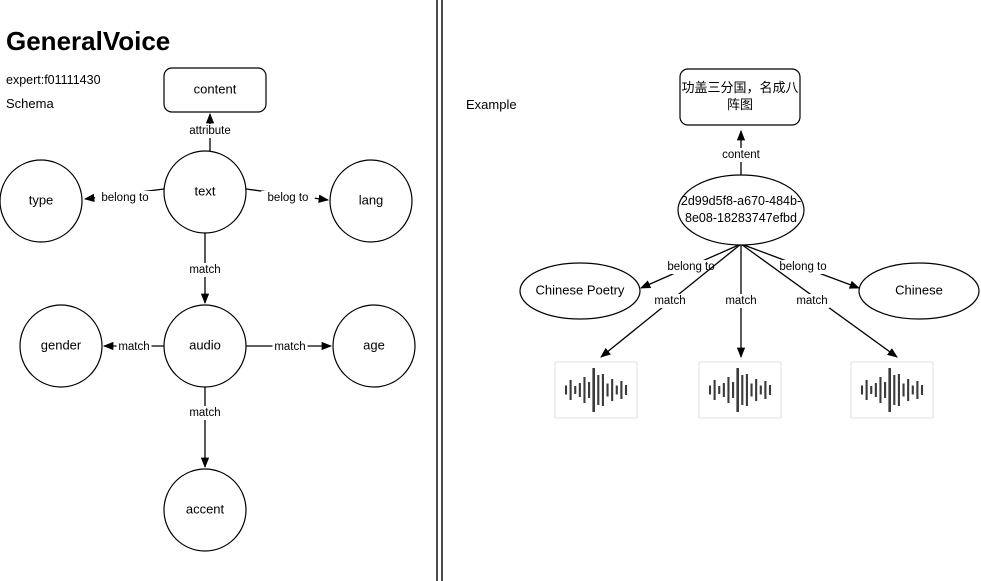 The width and height of the screenshot is (981, 581). What do you see at coordinates (491, 104) in the screenshot?
I see `example-section-label: Example` at bounding box center [491, 104].